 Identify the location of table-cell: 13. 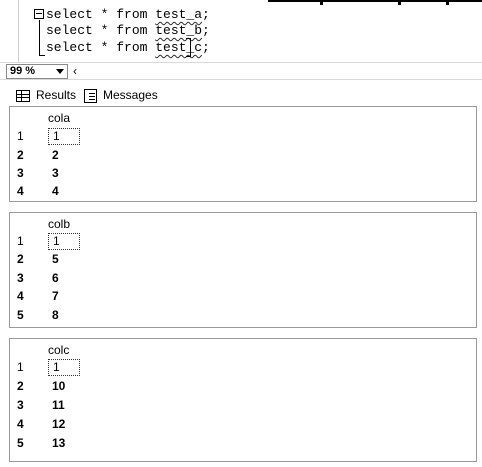
(64, 443).